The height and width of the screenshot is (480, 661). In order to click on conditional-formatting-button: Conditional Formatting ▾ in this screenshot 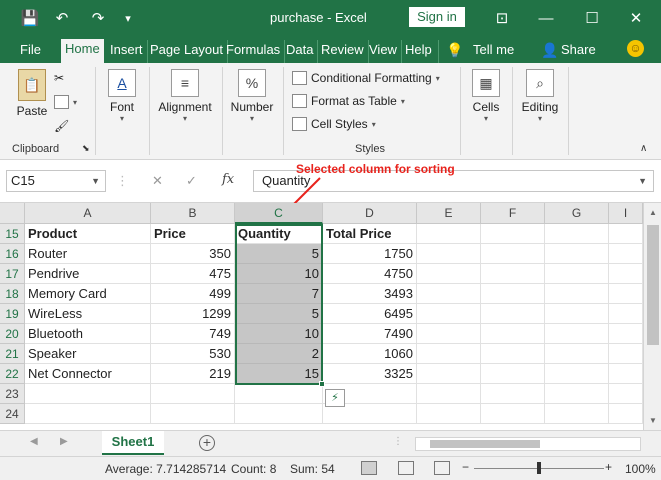, I will do `click(366, 78)`.